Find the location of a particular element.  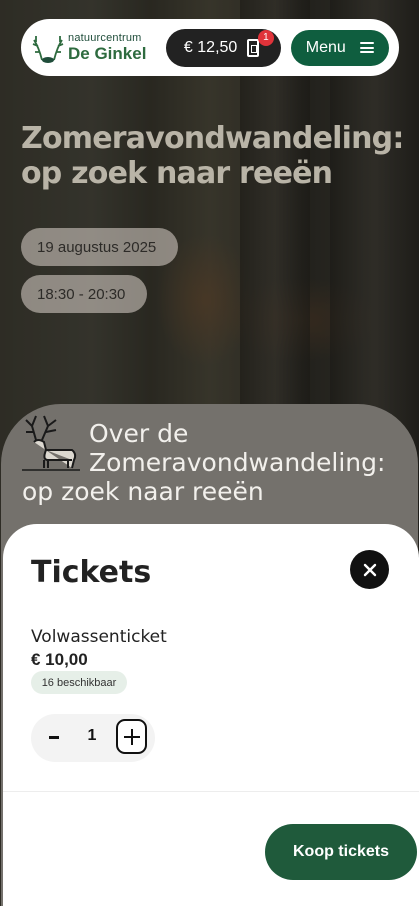

site-header: natuurcentrum De Ginkel € 12,50 1 Menu is located at coordinates (210, 47).